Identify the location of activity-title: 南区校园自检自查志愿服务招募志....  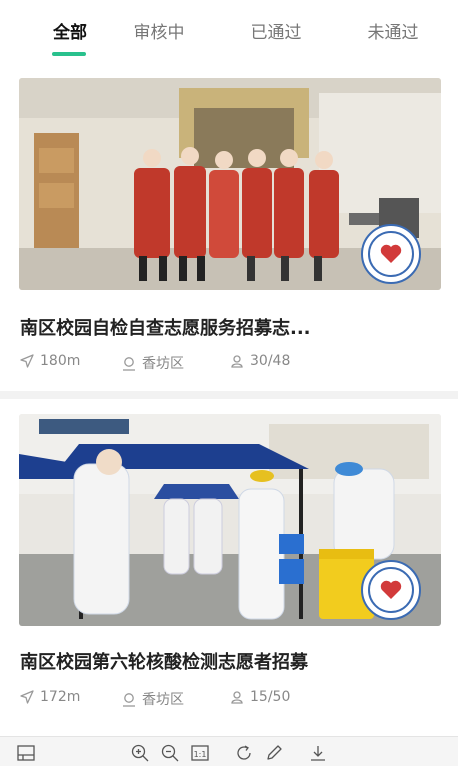
(165, 328).